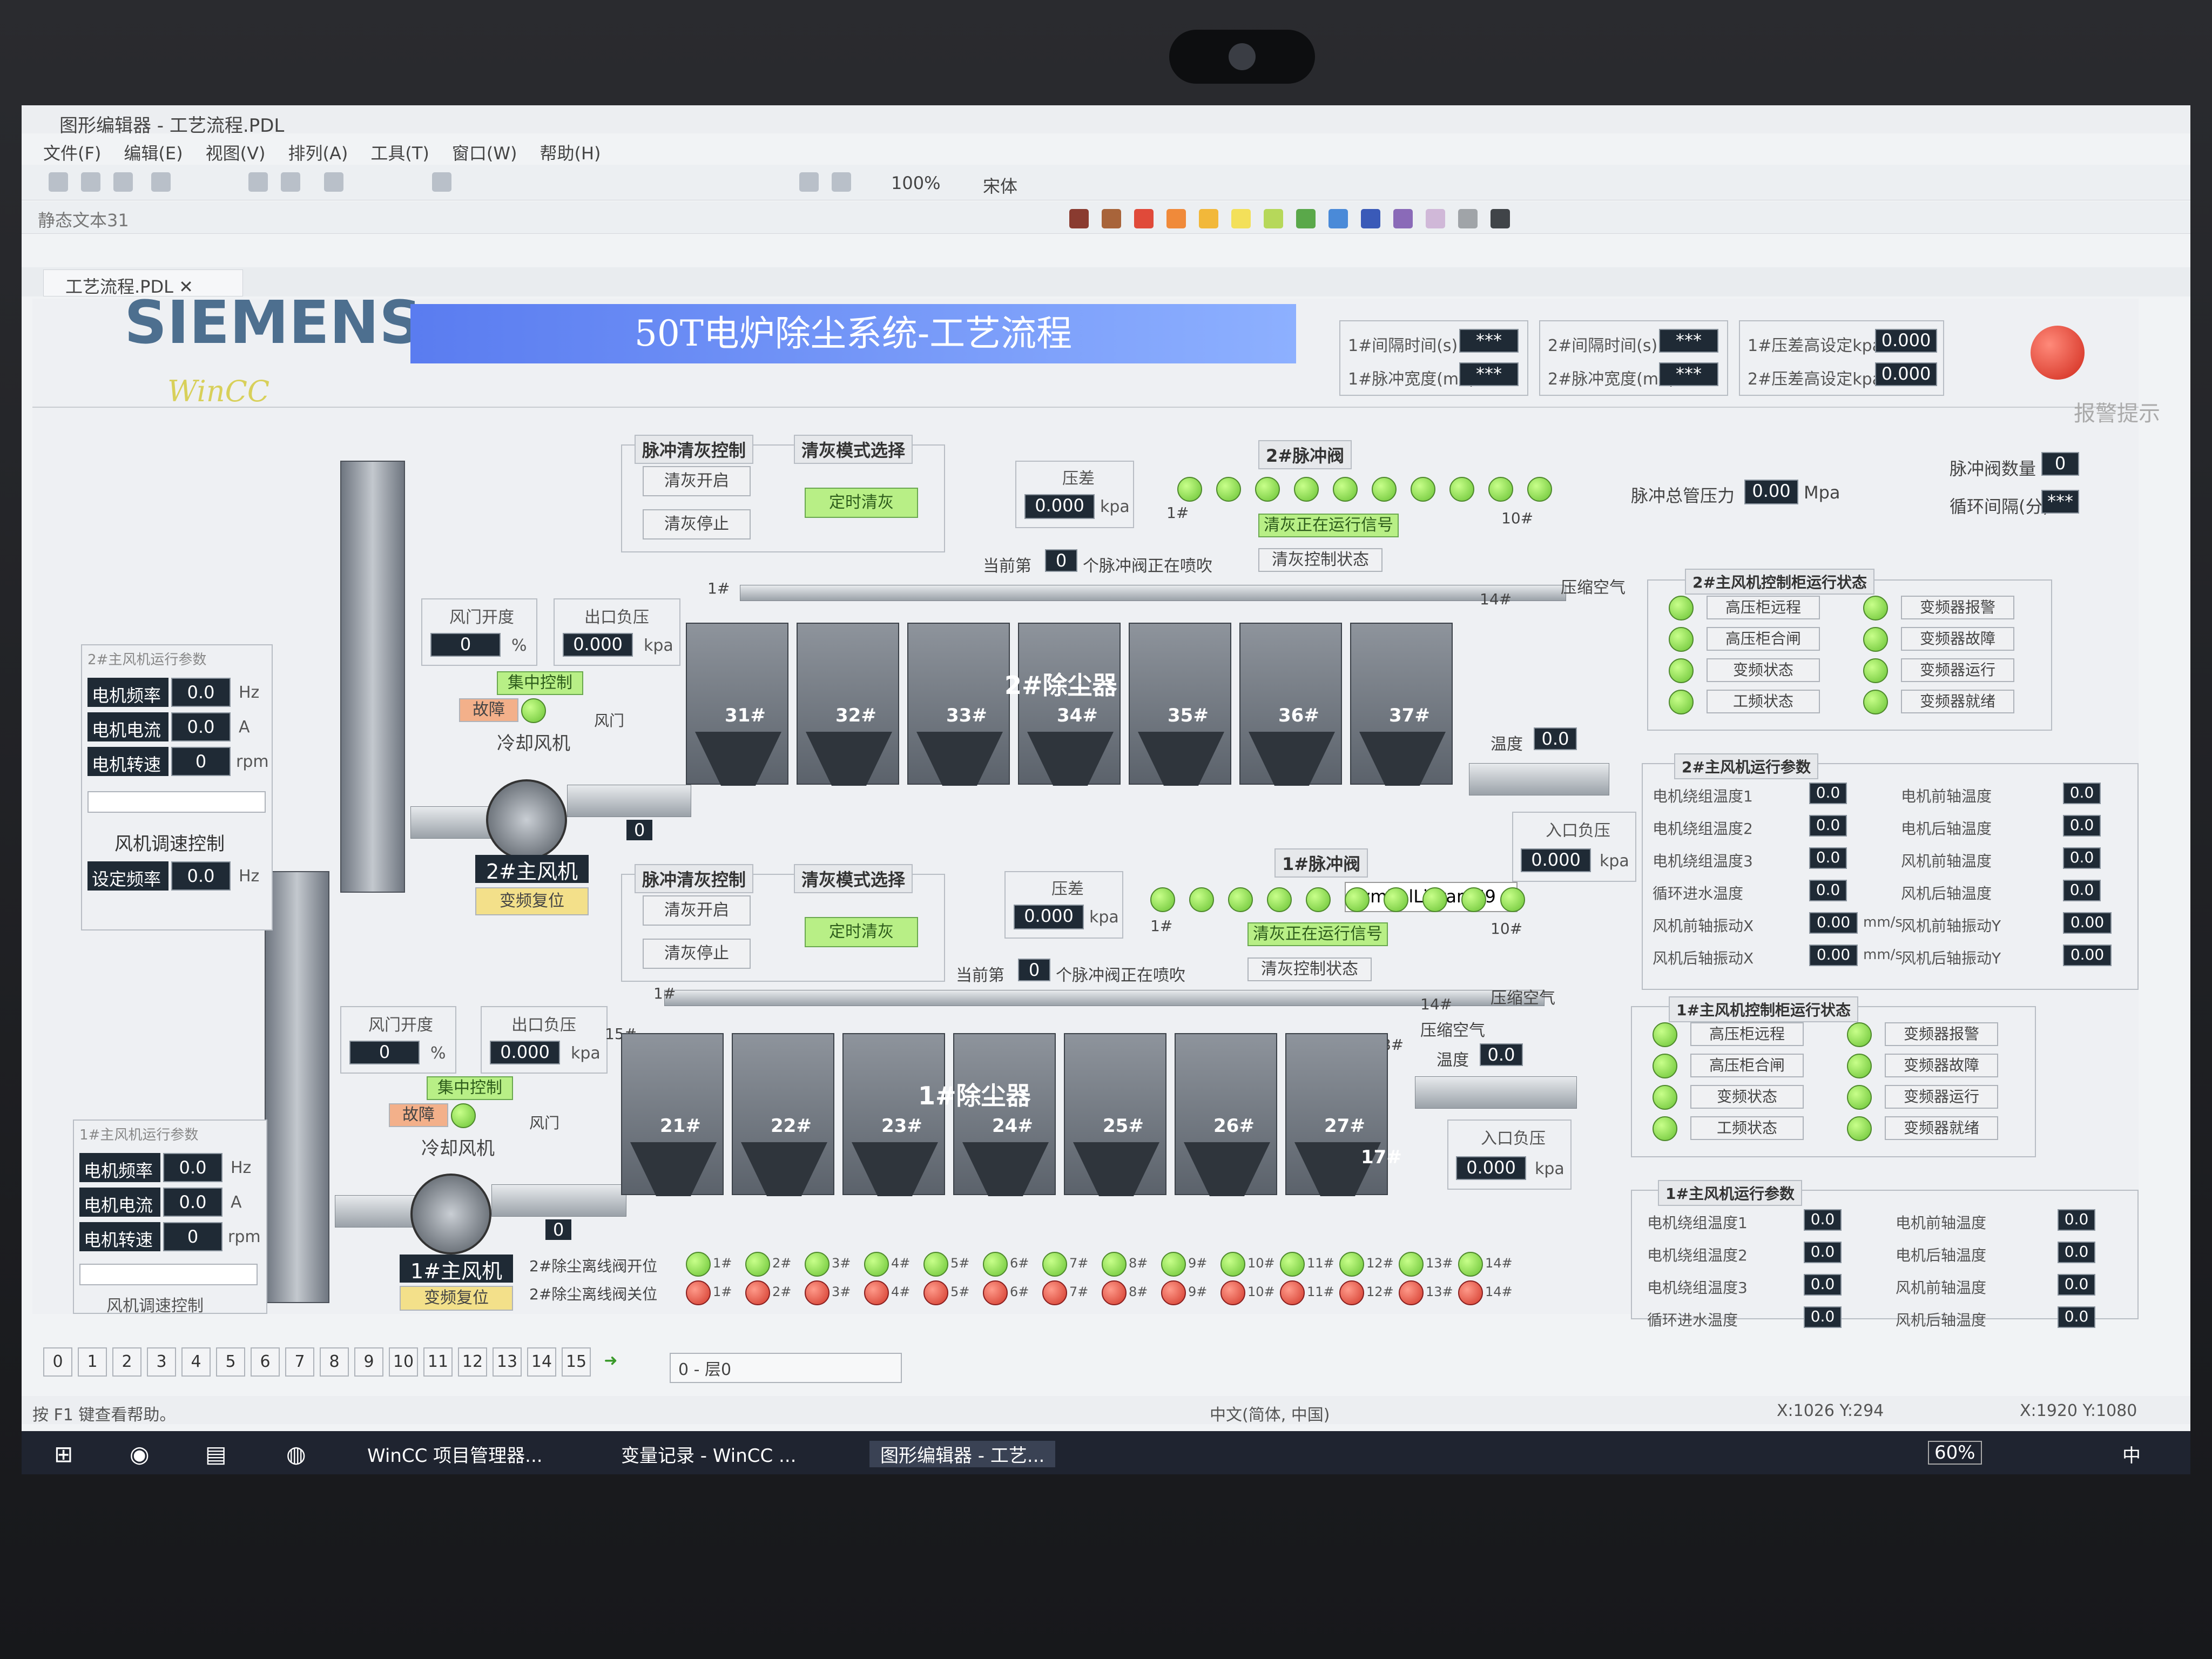 The image size is (2212, 1659). Describe the element at coordinates (196, 1362) in the screenshot. I see `page-button: 4` at that location.